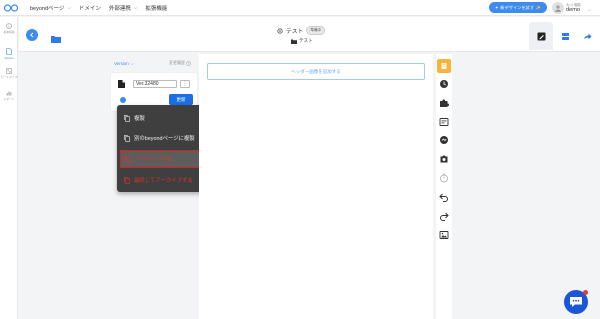 The width and height of the screenshot is (600, 319). I want to click on tool-undo, so click(444, 197).